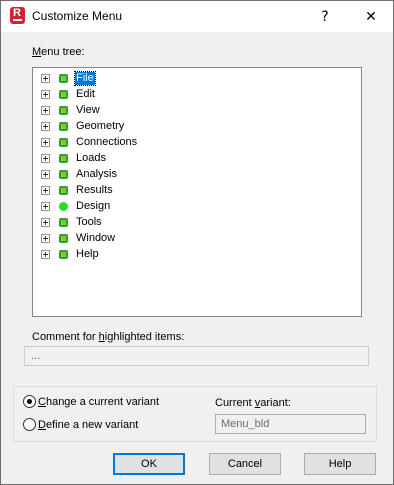  I want to click on close-icon: ✕, so click(371, 16).